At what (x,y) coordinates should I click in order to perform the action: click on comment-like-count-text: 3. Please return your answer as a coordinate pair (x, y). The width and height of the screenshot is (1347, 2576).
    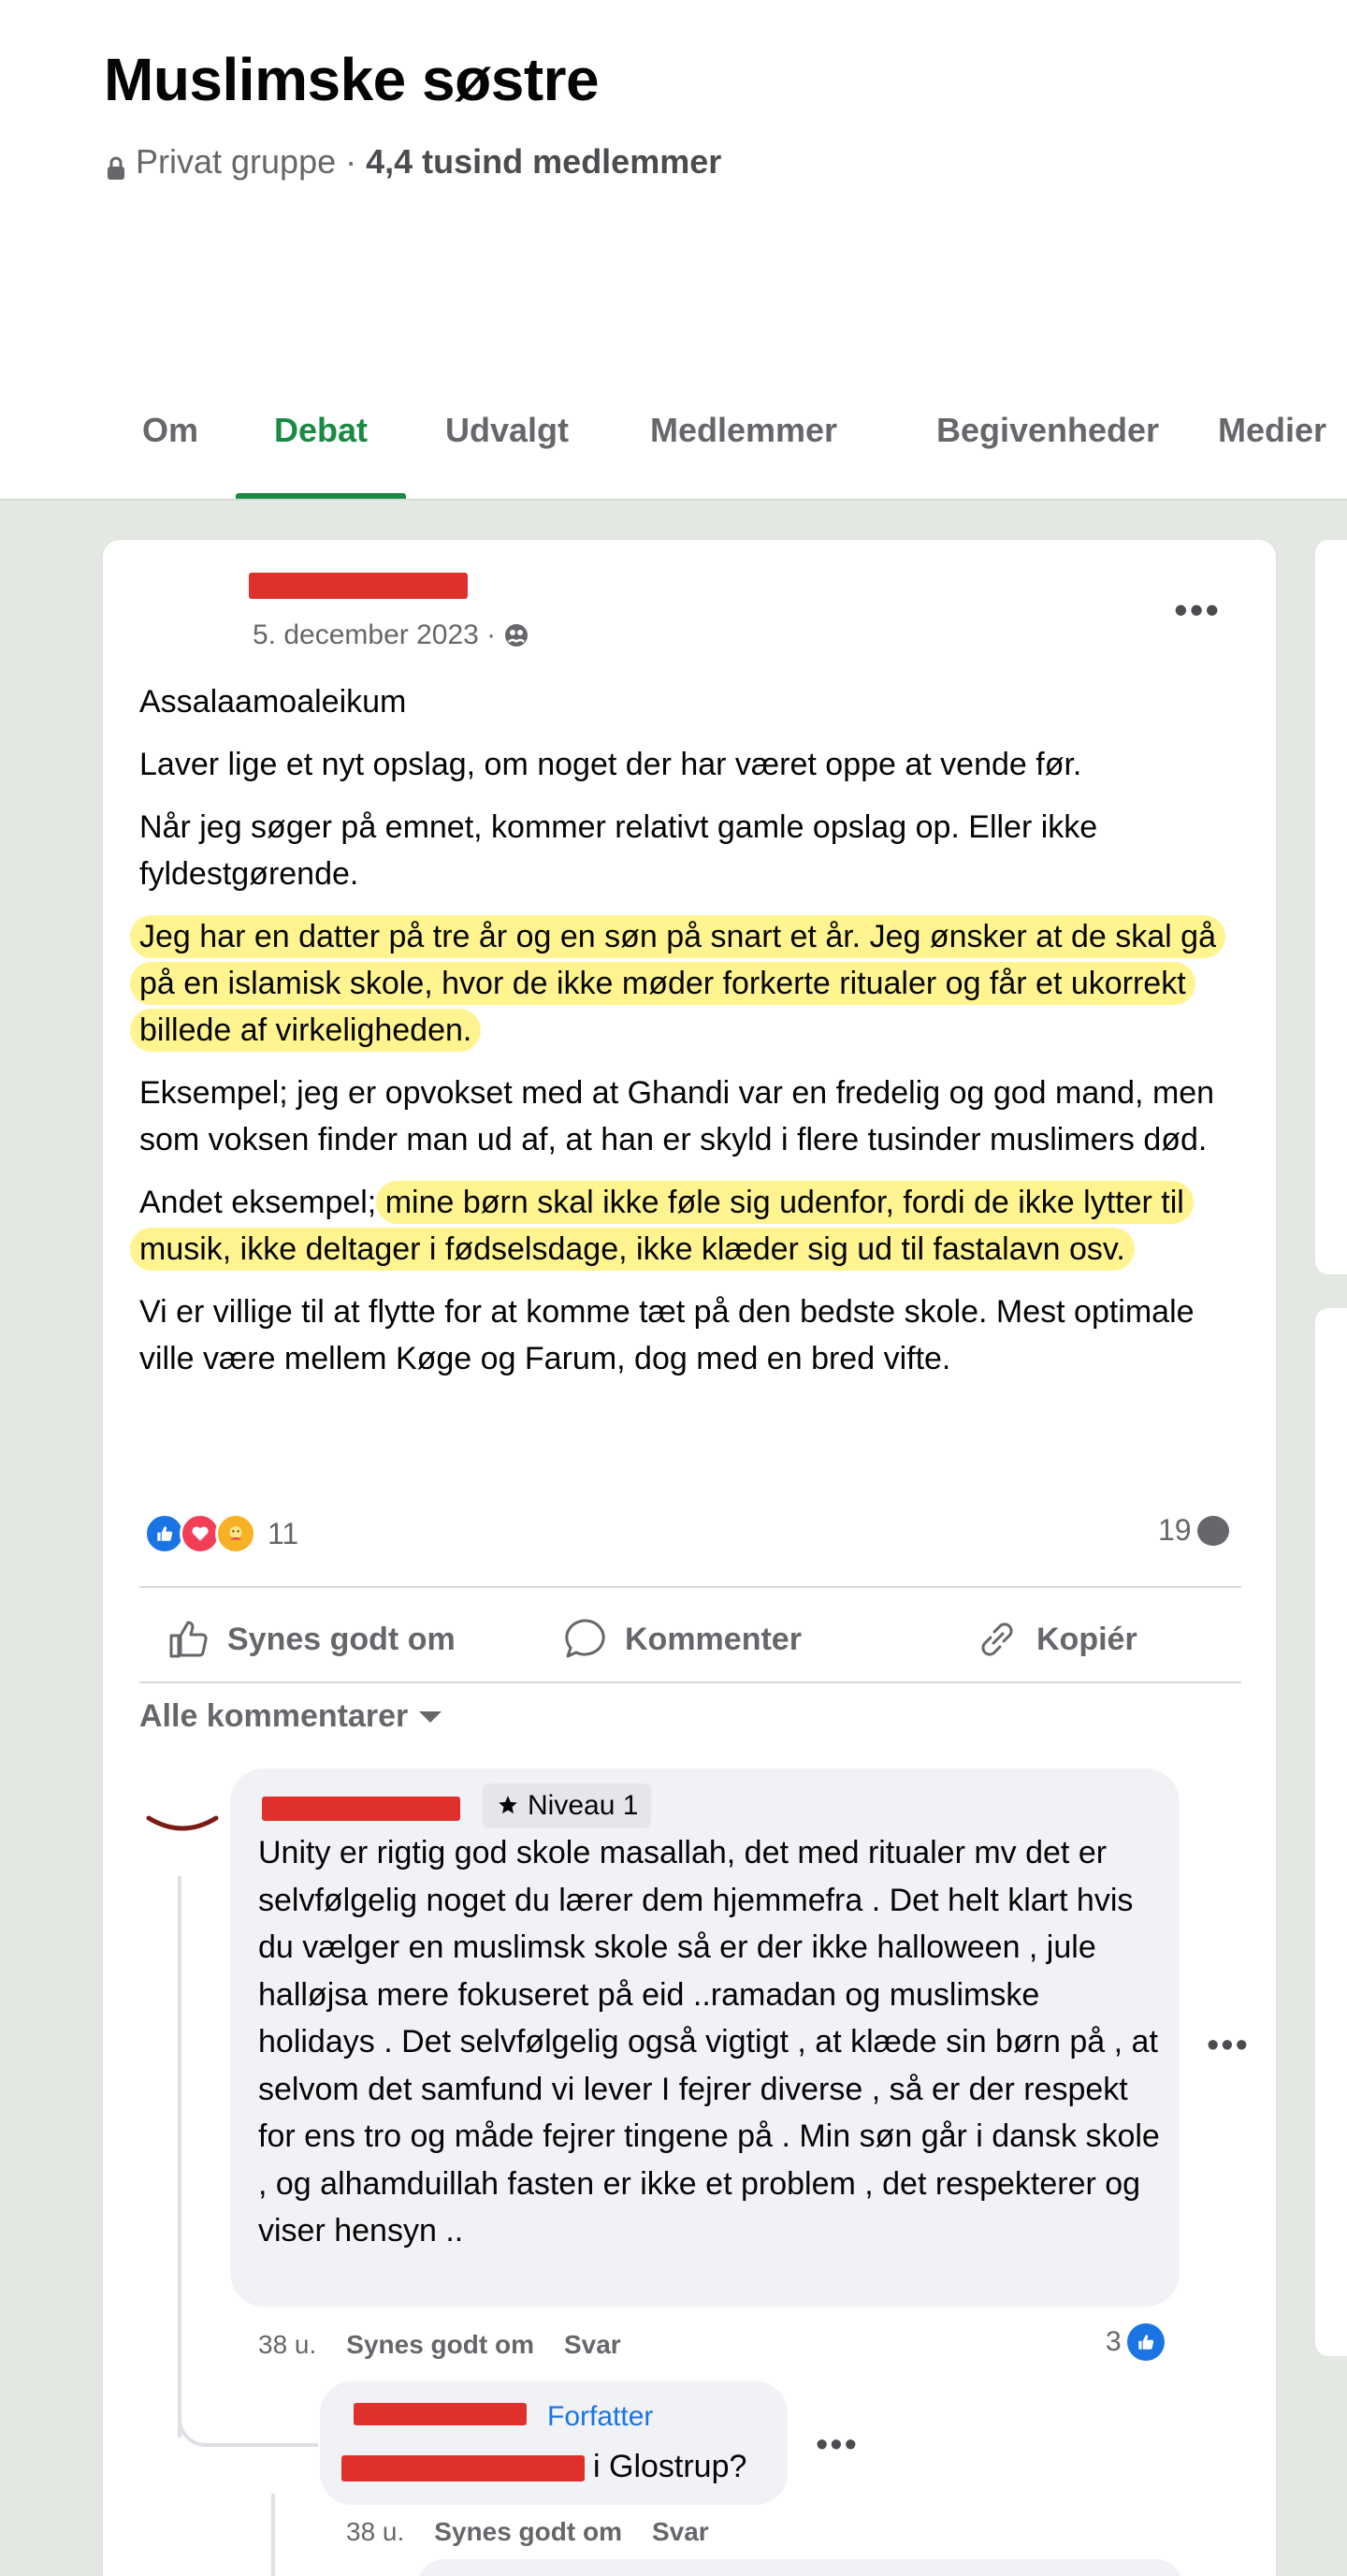
    Looking at the image, I should click on (1114, 2341).